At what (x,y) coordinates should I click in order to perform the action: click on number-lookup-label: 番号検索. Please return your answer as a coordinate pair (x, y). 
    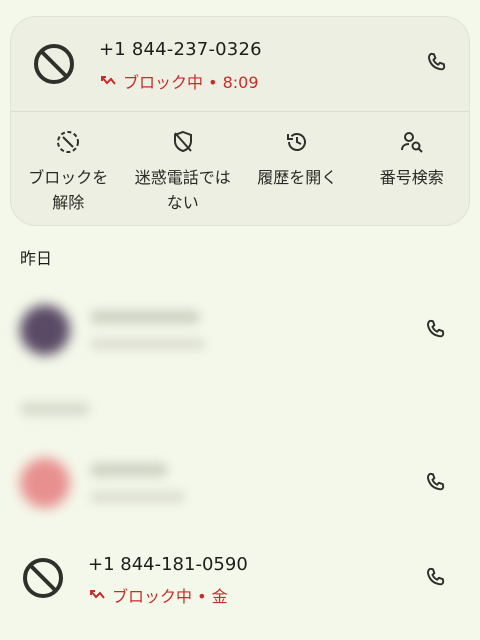
    Looking at the image, I should click on (411, 177).